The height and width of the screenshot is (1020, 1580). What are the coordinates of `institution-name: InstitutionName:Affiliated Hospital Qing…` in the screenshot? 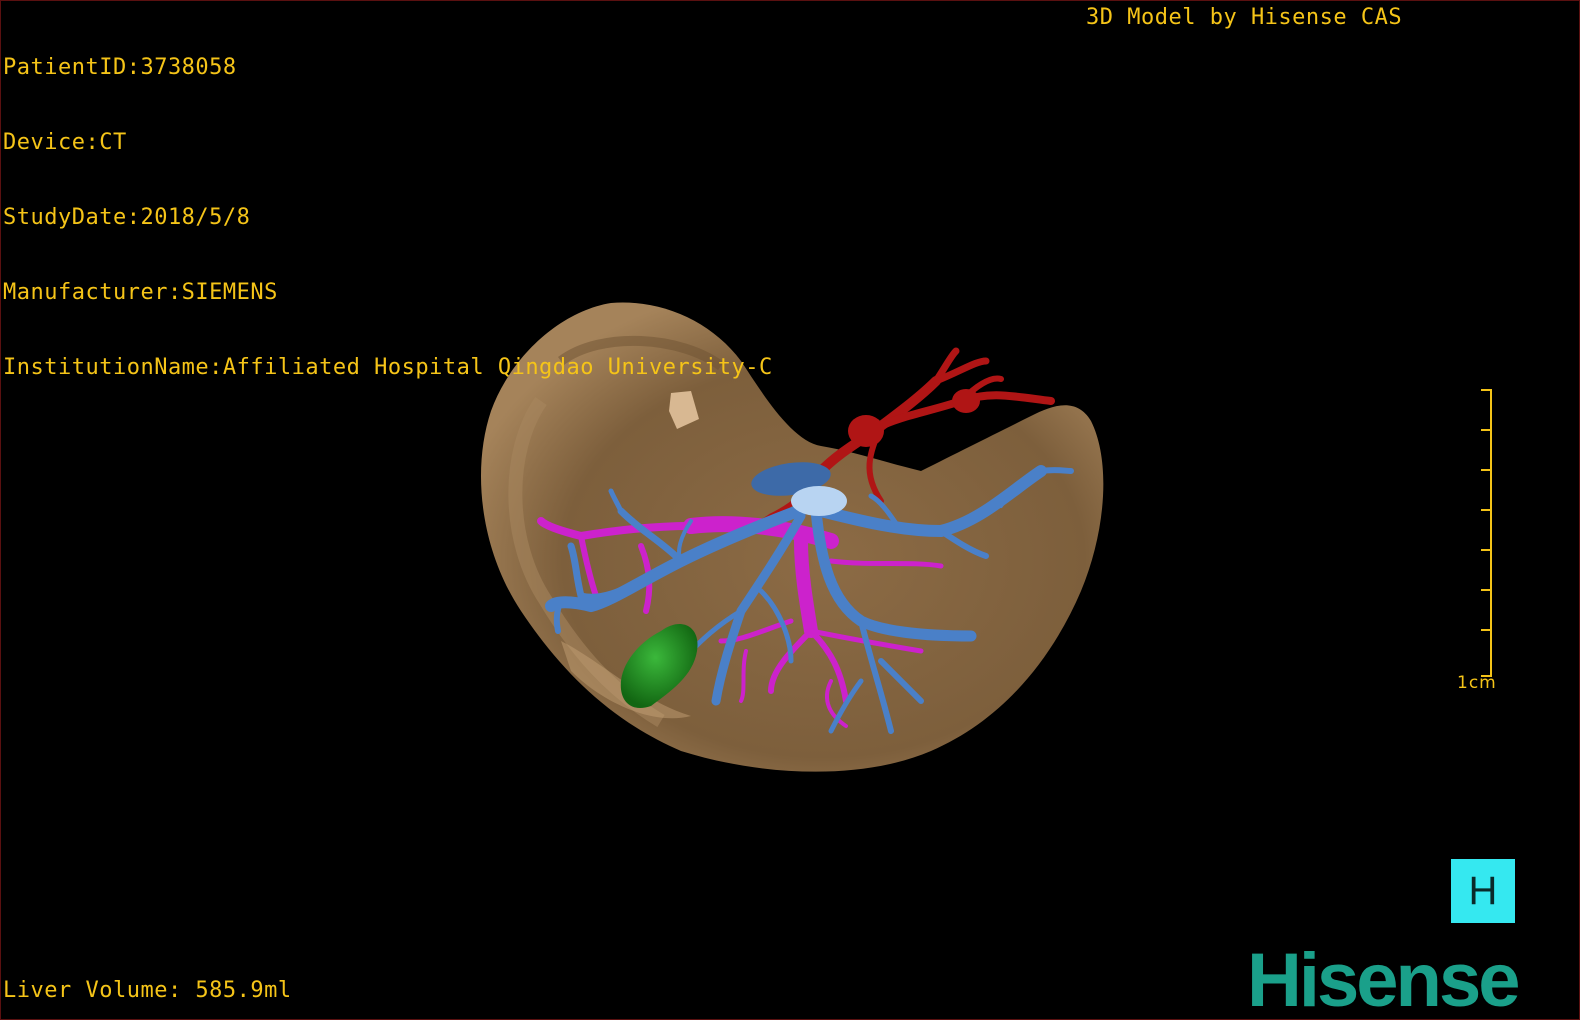 It's located at (388, 367).